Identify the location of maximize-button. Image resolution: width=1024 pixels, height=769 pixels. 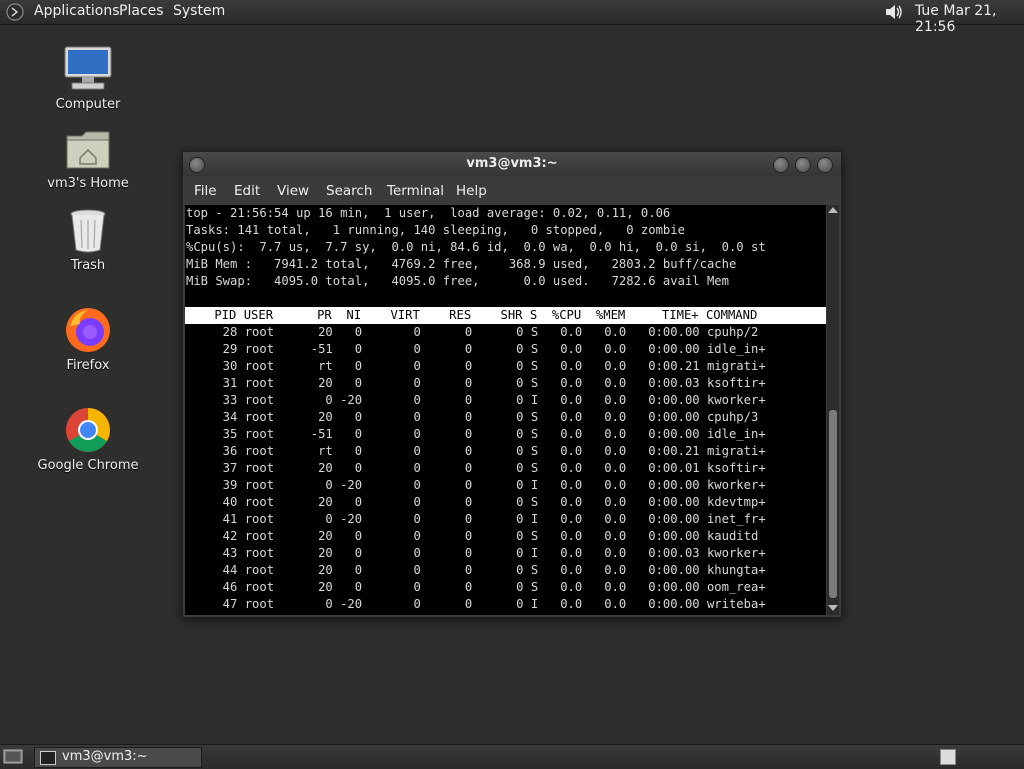
(803, 165).